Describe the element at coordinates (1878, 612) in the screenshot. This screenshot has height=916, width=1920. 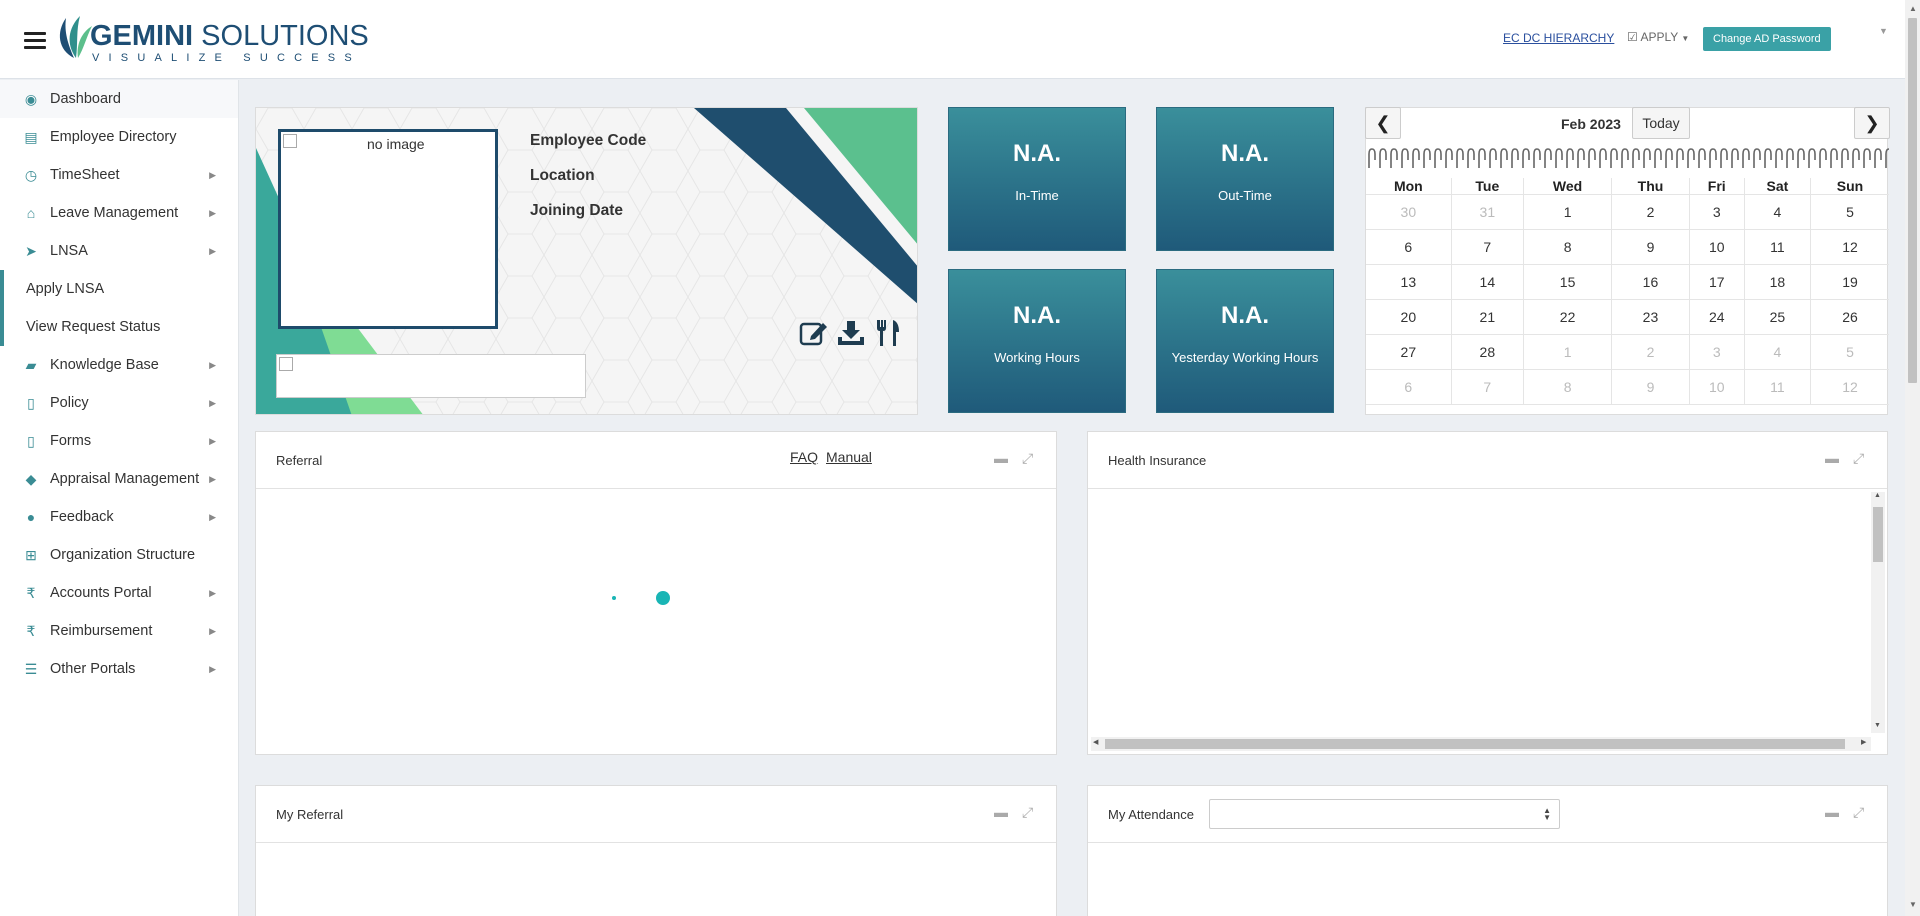
I see `health-vertical-scrollbar: ▲ ▼` at that location.